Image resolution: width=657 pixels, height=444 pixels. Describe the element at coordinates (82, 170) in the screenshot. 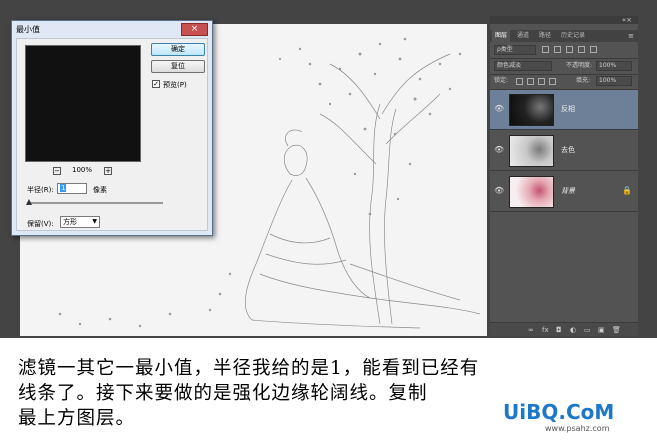

I see `zoom-level: 100%` at that location.